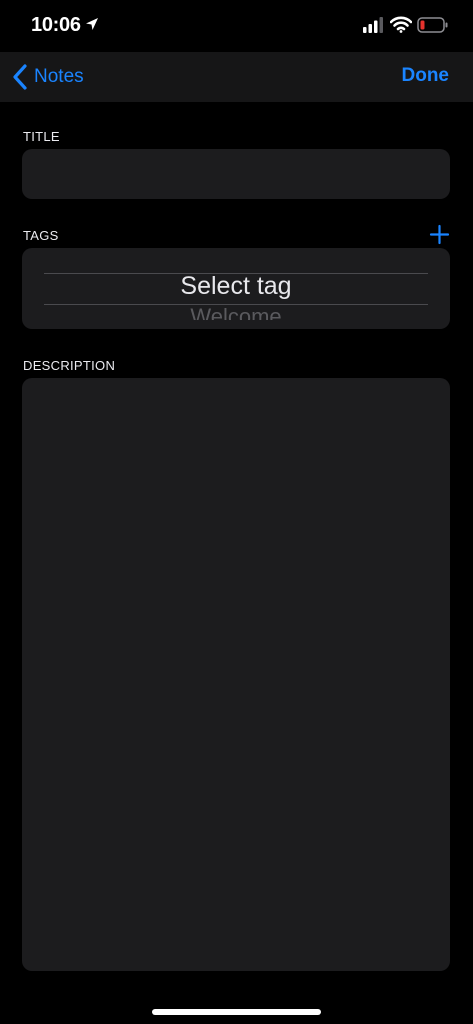  Describe the element at coordinates (56, 25) in the screenshot. I see `status-time: 10:06` at that location.